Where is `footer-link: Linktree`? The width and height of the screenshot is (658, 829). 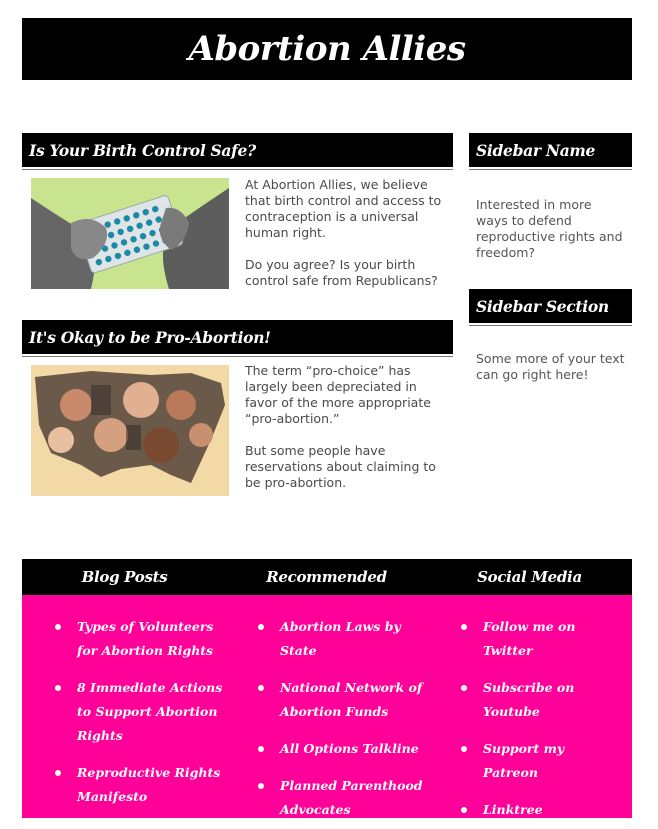 footer-link: Linktree is located at coordinates (542, 810).